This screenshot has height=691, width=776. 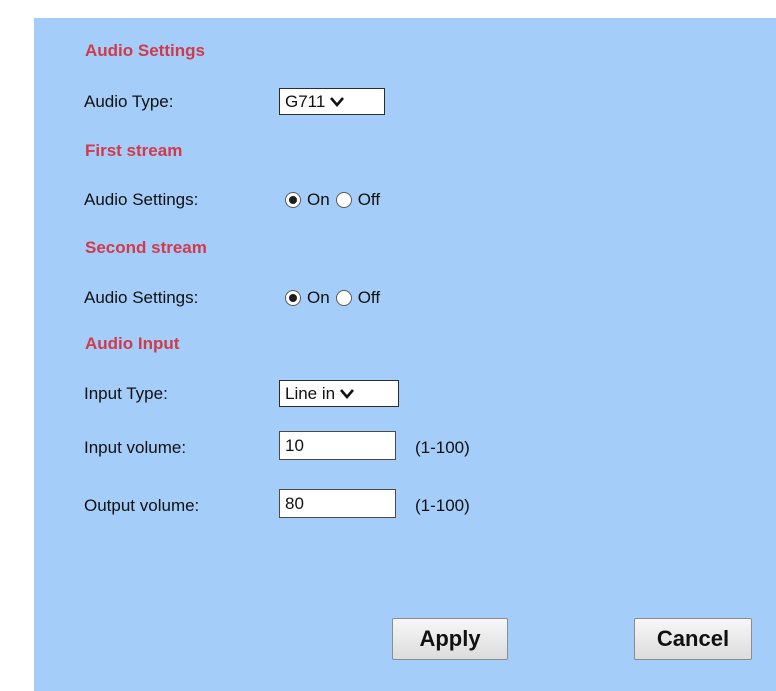 I want to click on input-volume-field, so click(x=337, y=445).